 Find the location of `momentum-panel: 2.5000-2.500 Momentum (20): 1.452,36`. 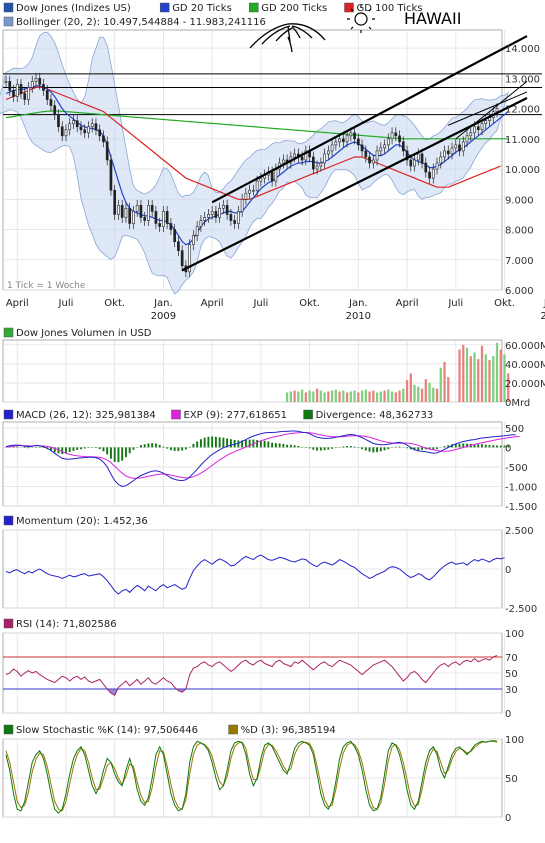

momentum-panel: 2.5000-2.500 Momentum (20): 1.452,36 is located at coordinates (274, 565).